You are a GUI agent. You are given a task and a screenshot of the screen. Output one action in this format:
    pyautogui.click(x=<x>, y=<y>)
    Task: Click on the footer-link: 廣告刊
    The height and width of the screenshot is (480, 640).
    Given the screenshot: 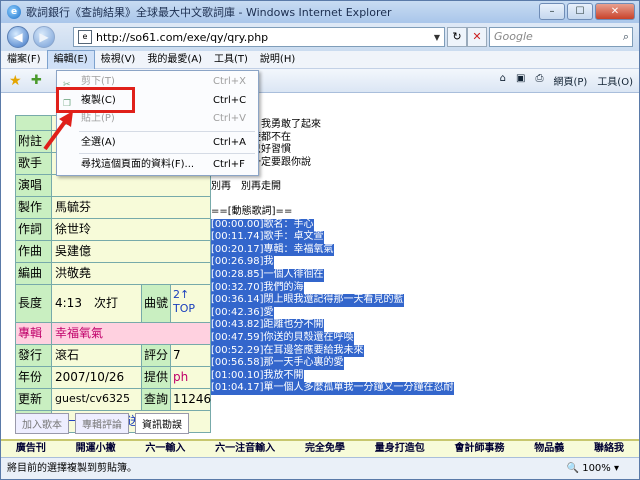 What is the action you would take?
    pyautogui.click(x=31, y=449)
    